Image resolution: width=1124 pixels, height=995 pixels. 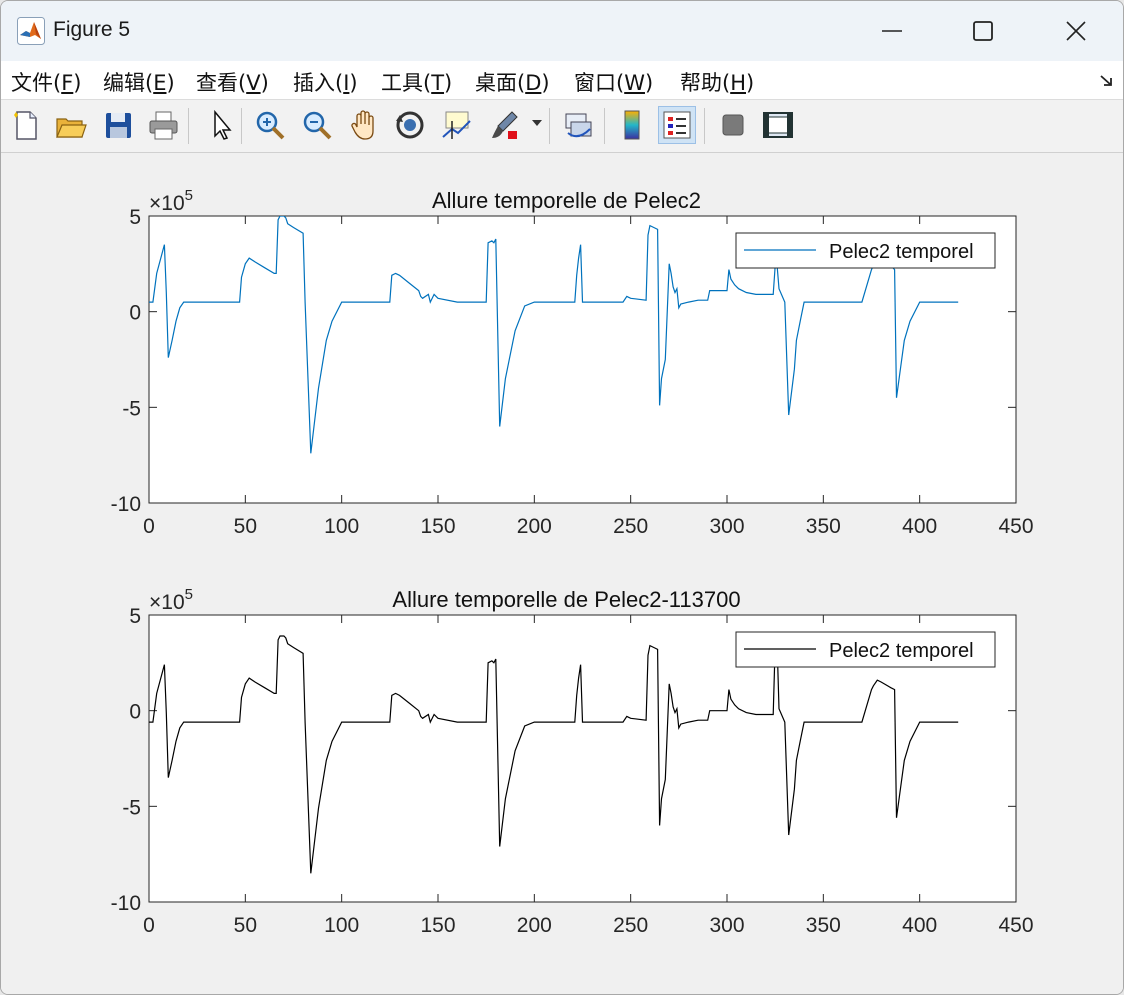 I want to click on legend-icon, so click(x=677, y=125).